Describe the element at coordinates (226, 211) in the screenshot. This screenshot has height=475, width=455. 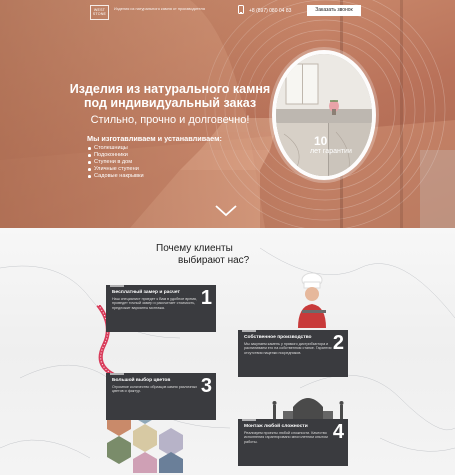
I see `chevron-down-icon` at that location.